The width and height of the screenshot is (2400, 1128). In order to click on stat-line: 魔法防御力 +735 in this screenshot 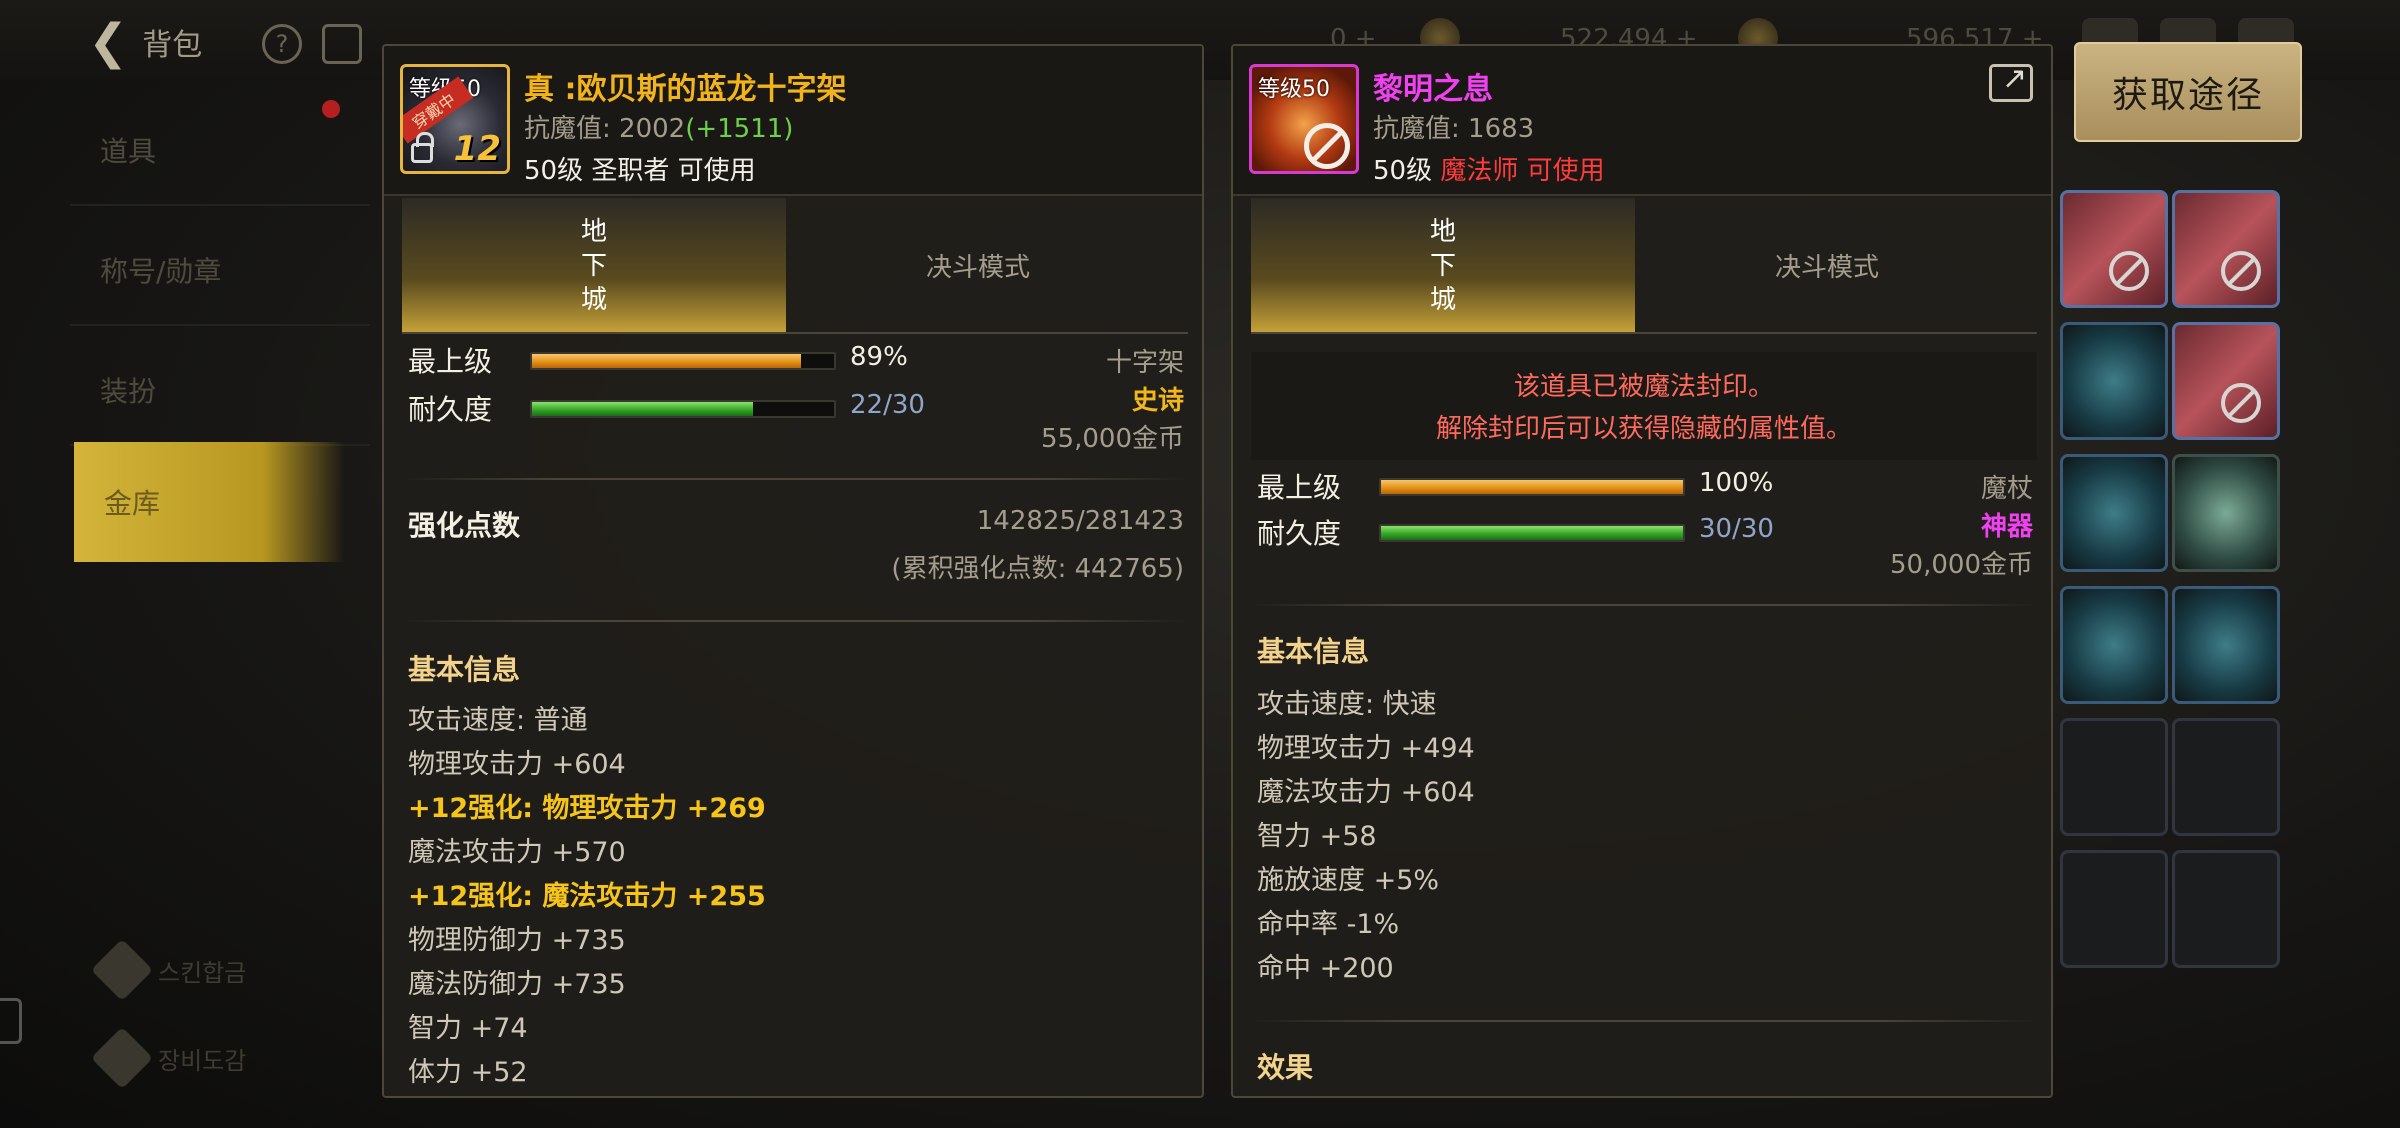, I will do `click(517, 984)`.